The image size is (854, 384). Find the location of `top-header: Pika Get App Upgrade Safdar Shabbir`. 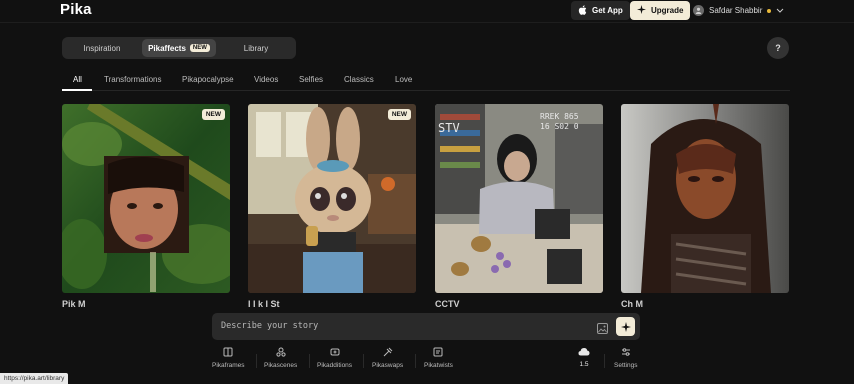

top-header: Pika Get App Upgrade Safdar Shabbir is located at coordinates (427, 11).